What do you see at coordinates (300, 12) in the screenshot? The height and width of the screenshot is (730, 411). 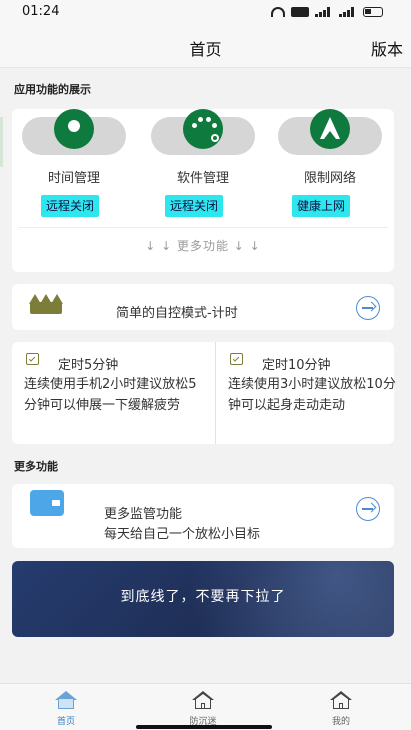 I see `hd-icon` at bounding box center [300, 12].